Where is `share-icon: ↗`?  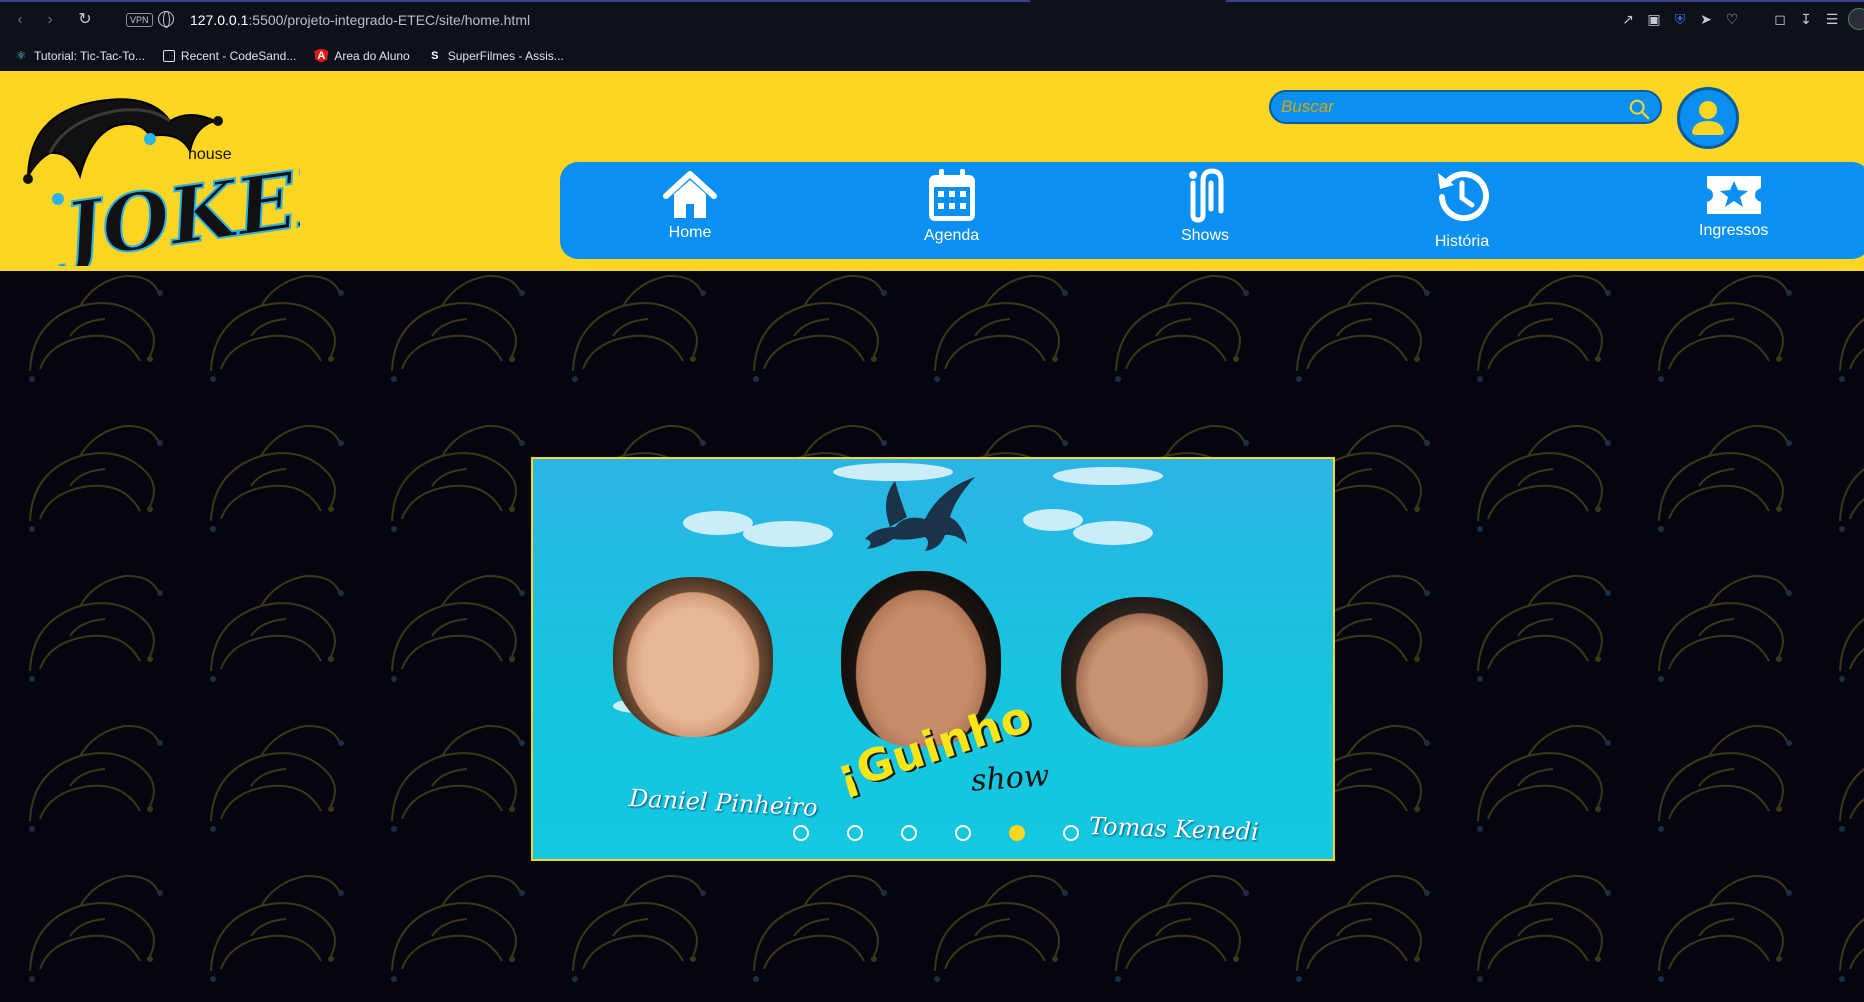 share-icon: ↗ is located at coordinates (1628, 19).